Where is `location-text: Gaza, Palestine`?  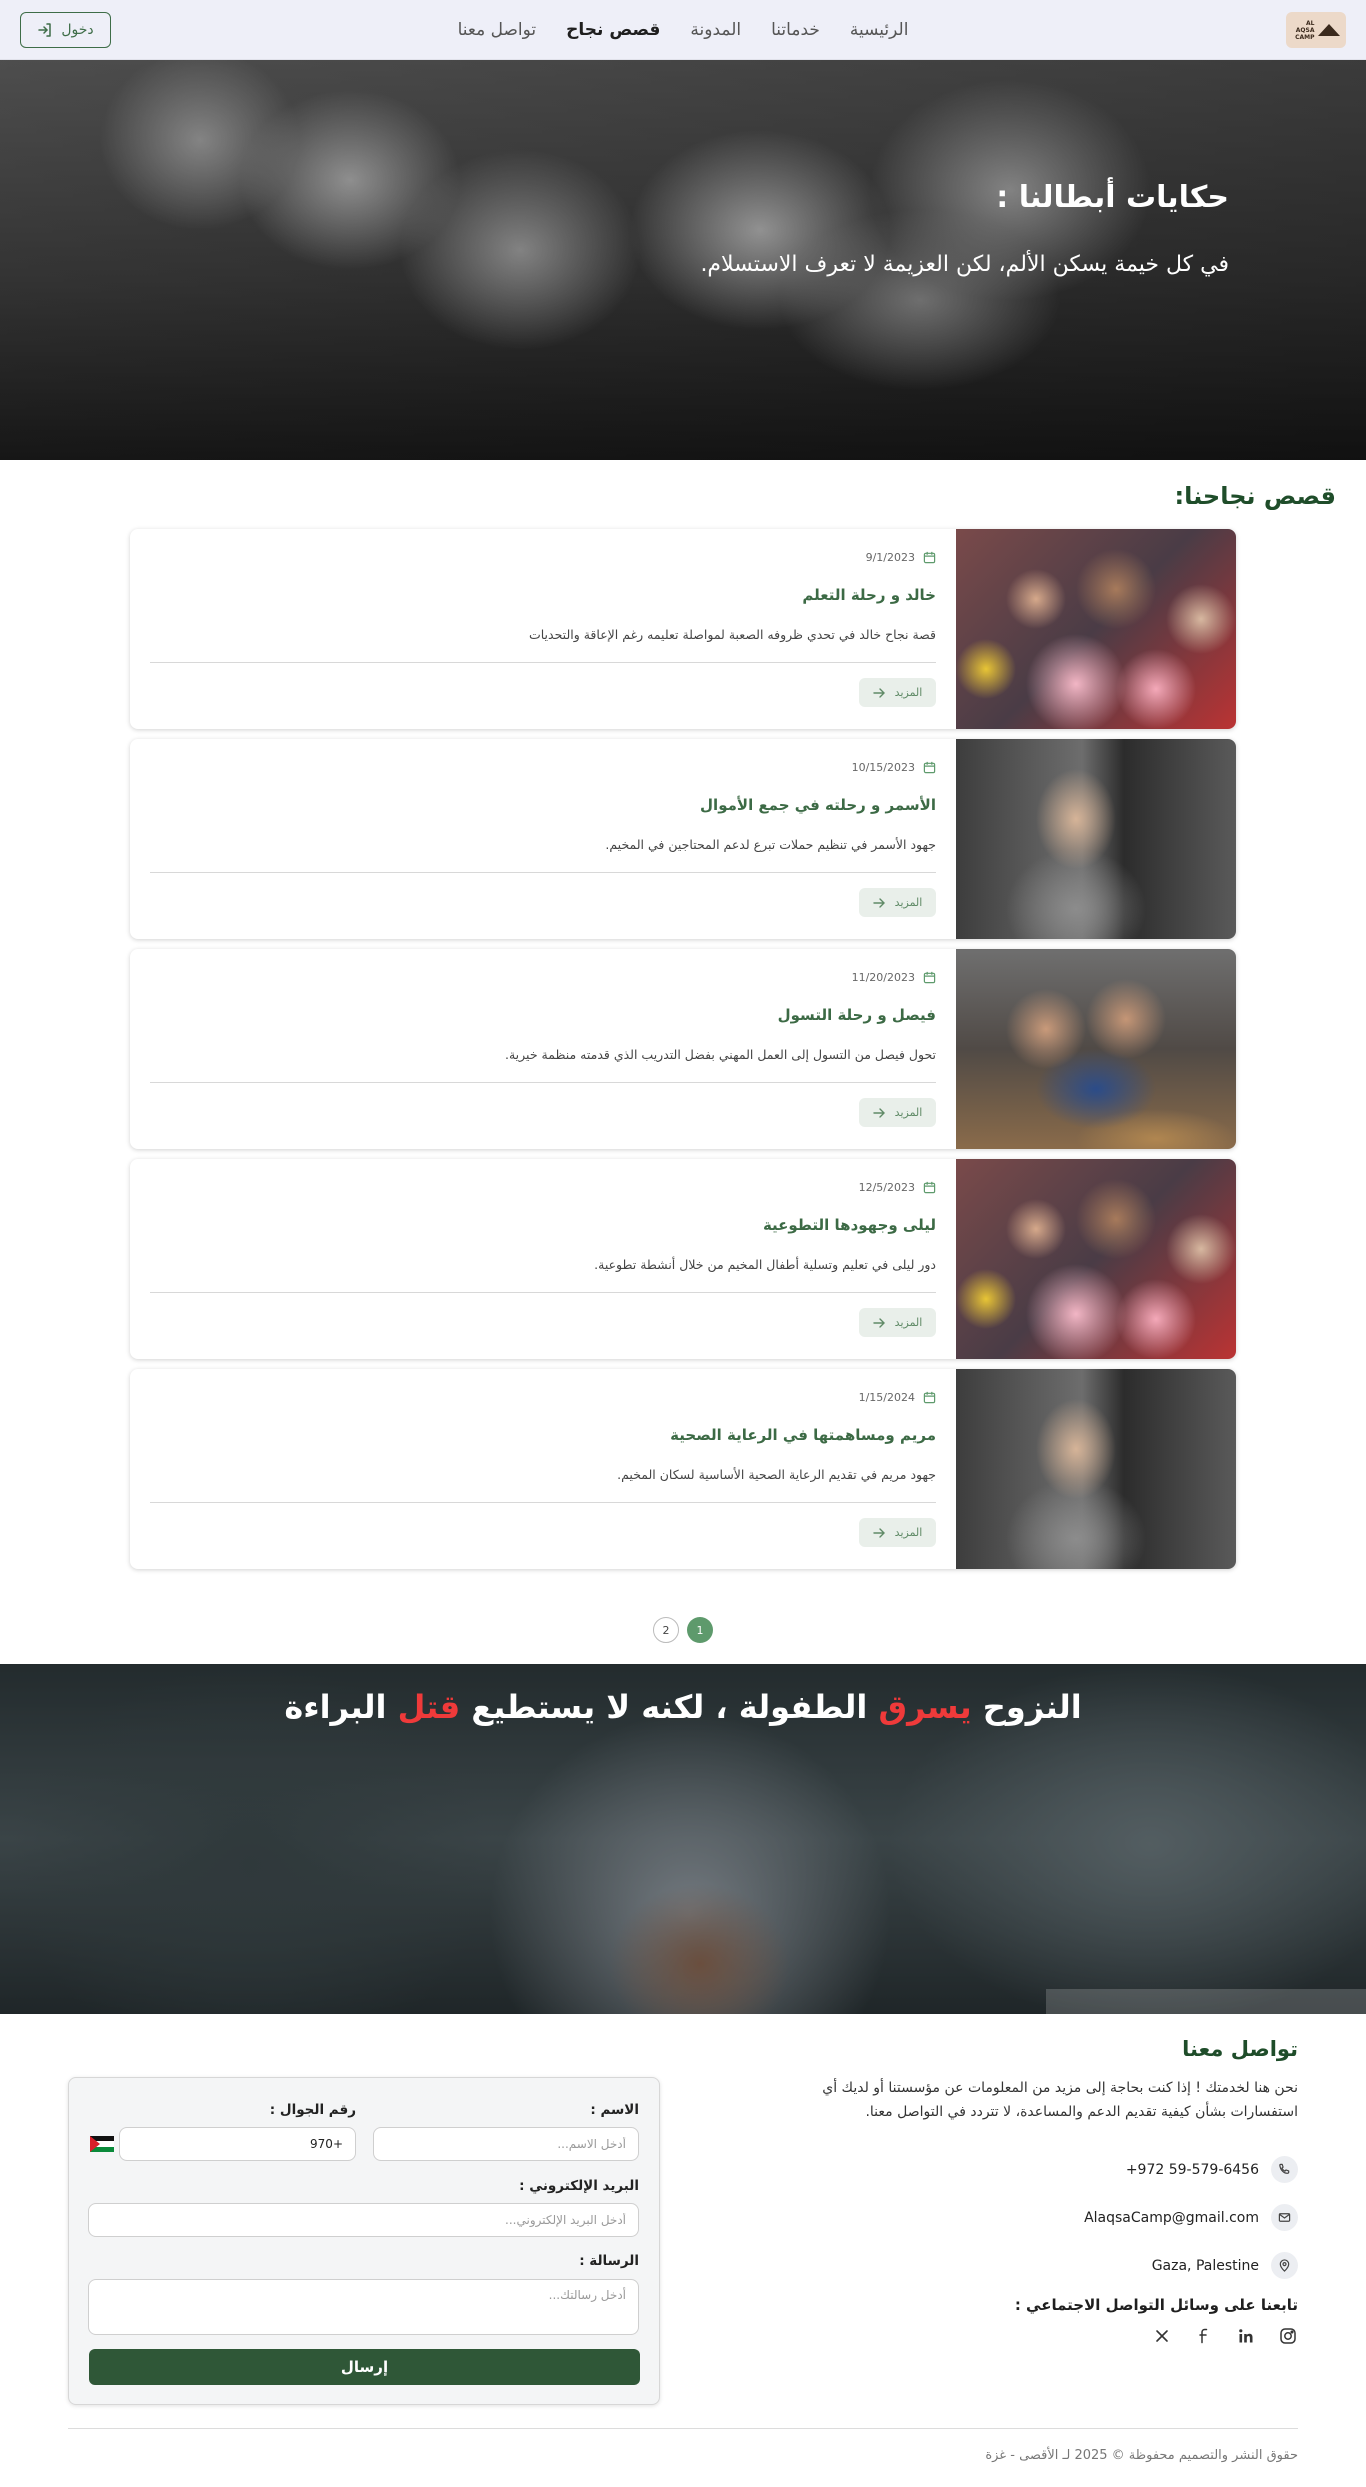
location-text: Gaza, Palestine is located at coordinates (1205, 2265).